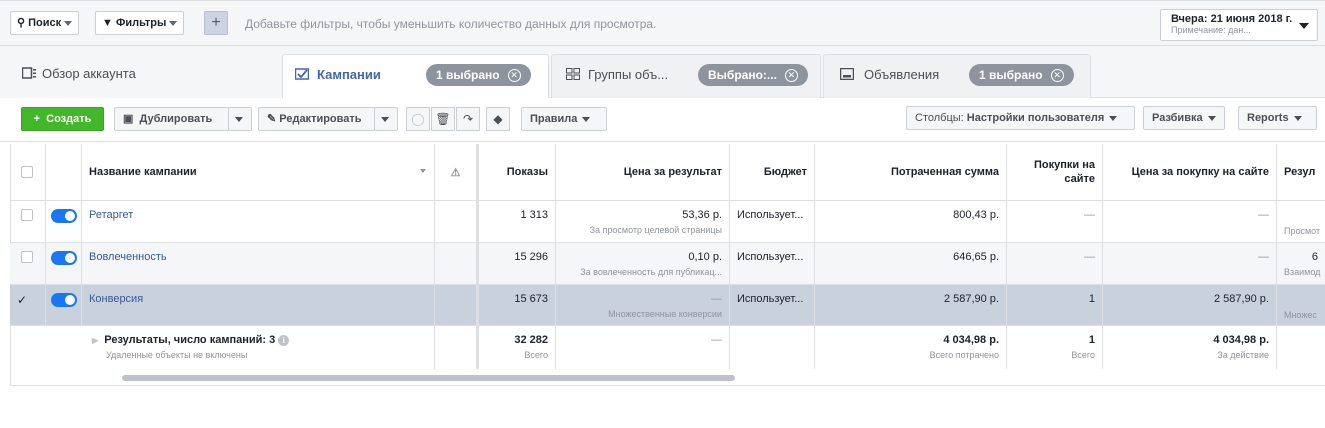 The width and height of the screenshot is (1325, 428). What do you see at coordinates (911, 172) in the screenshot?
I see `header-amount-spent: Потраченная сумма` at bounding box center [911, 172].